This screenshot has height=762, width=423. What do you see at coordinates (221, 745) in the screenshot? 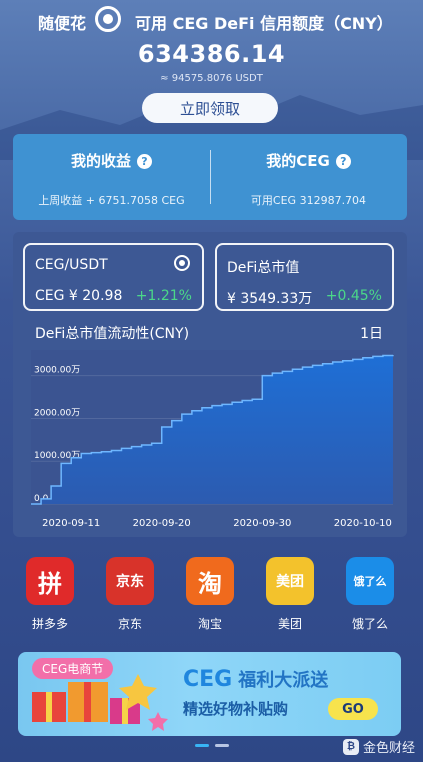
I see `carousel-dot` at bounding box center [221, 745].